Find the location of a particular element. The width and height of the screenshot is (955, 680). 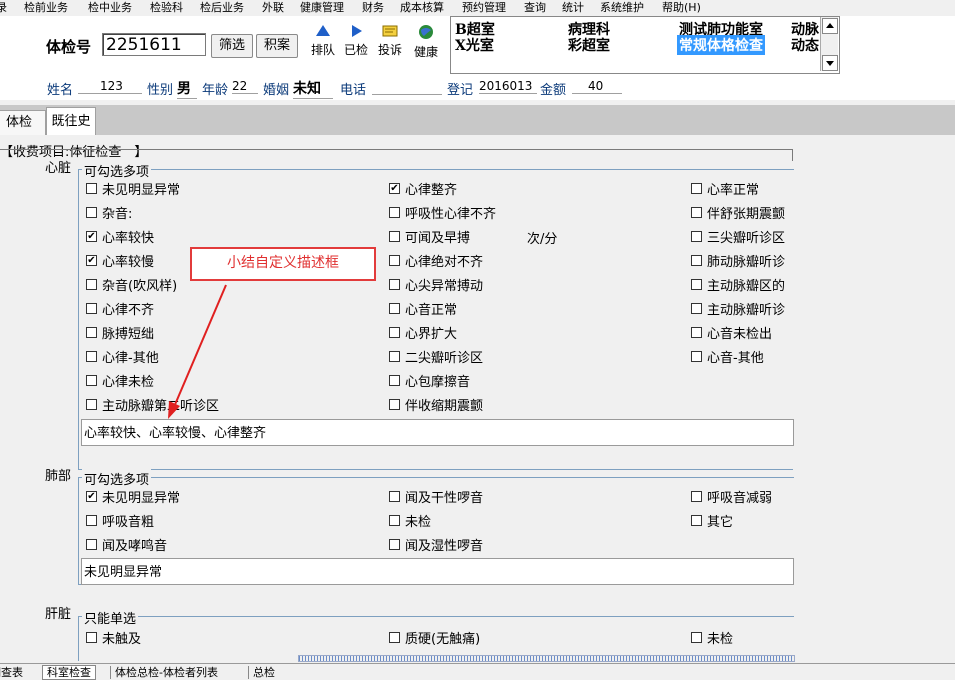

queue-tool: 排队 is located at coordinates (323, 41).